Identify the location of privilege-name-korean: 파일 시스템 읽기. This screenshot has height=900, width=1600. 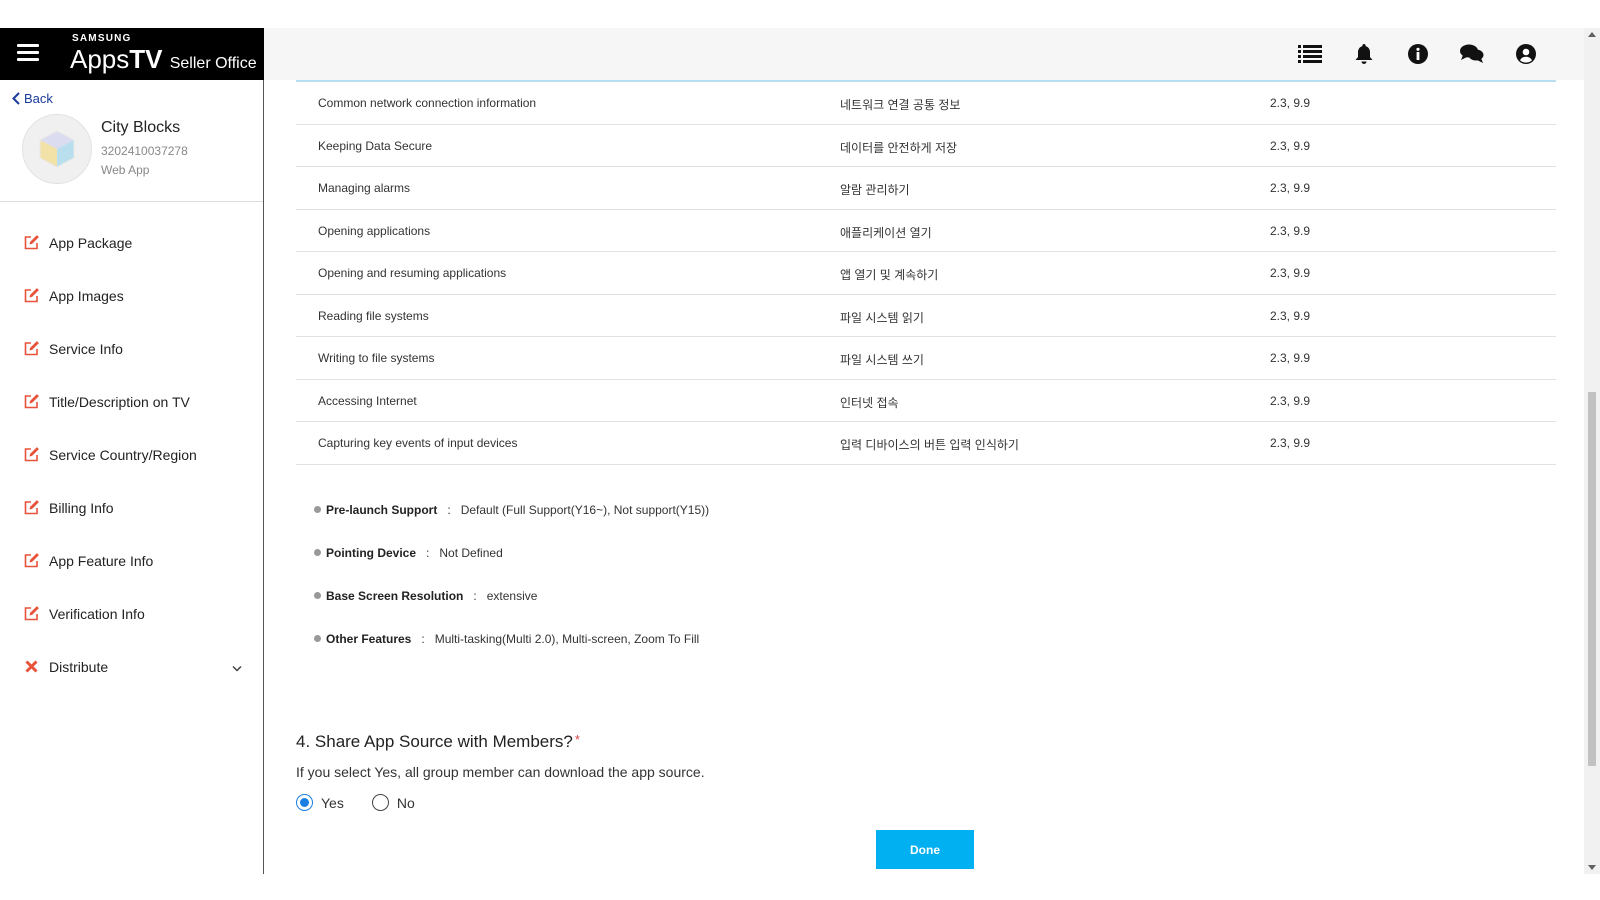
(882, 317).